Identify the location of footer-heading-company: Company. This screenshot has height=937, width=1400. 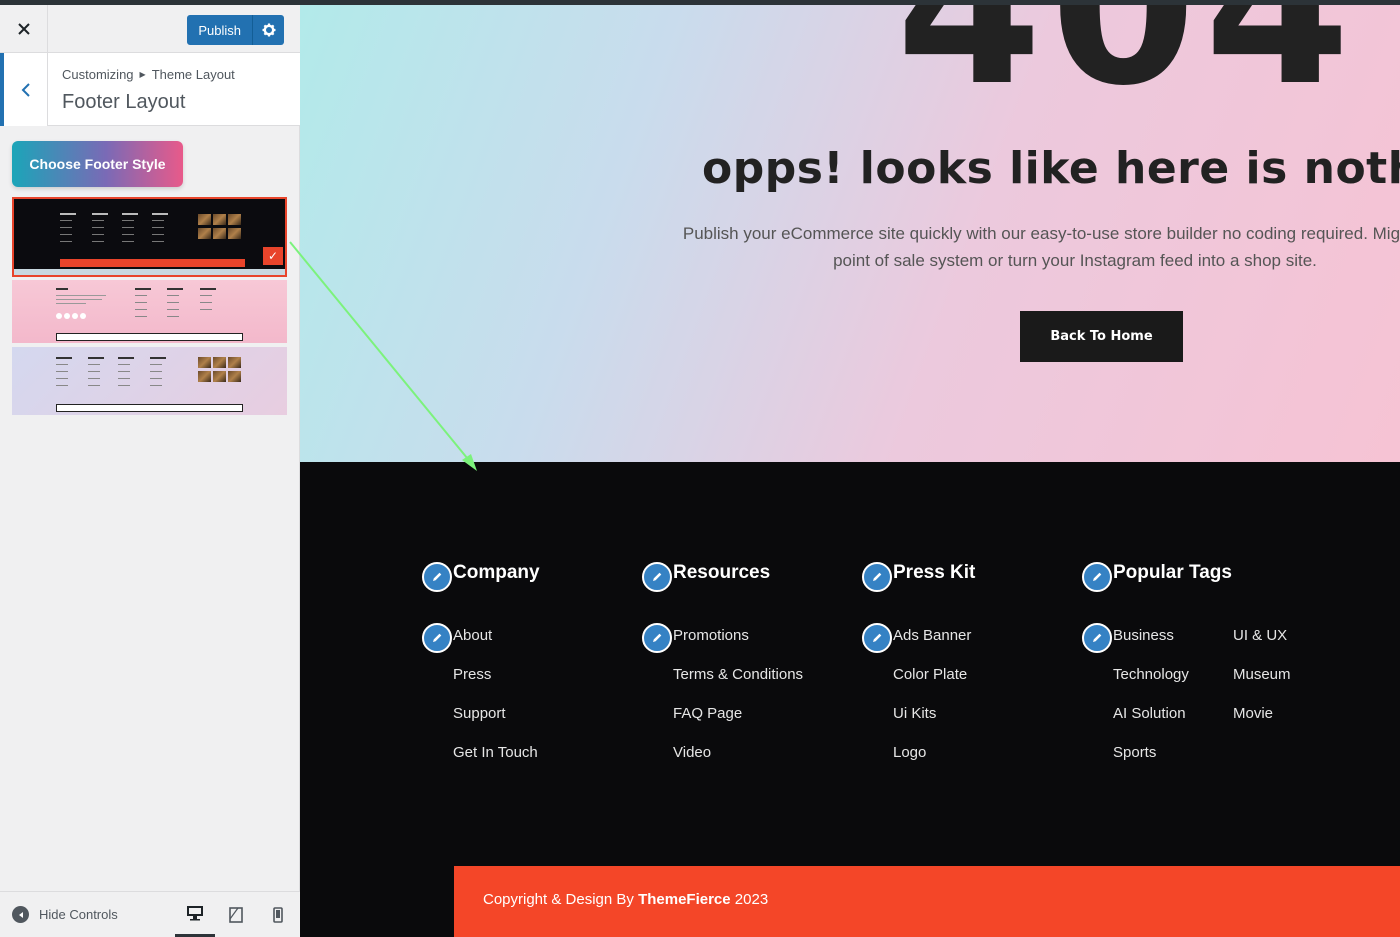
(496, 572).